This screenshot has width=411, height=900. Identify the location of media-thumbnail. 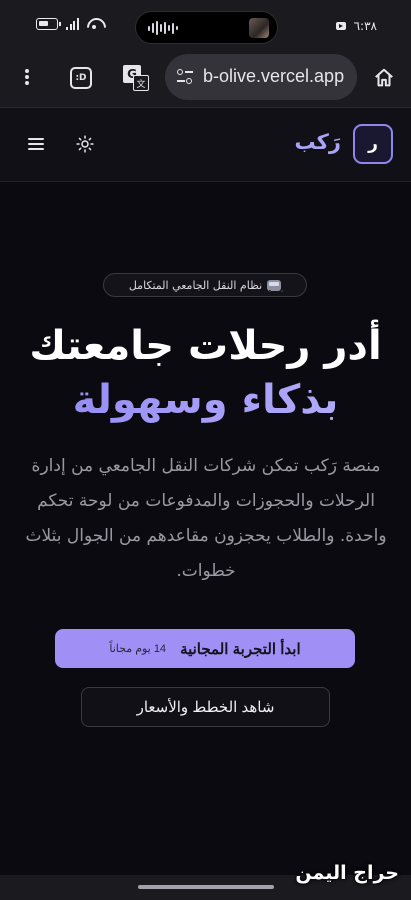
(259, 28).